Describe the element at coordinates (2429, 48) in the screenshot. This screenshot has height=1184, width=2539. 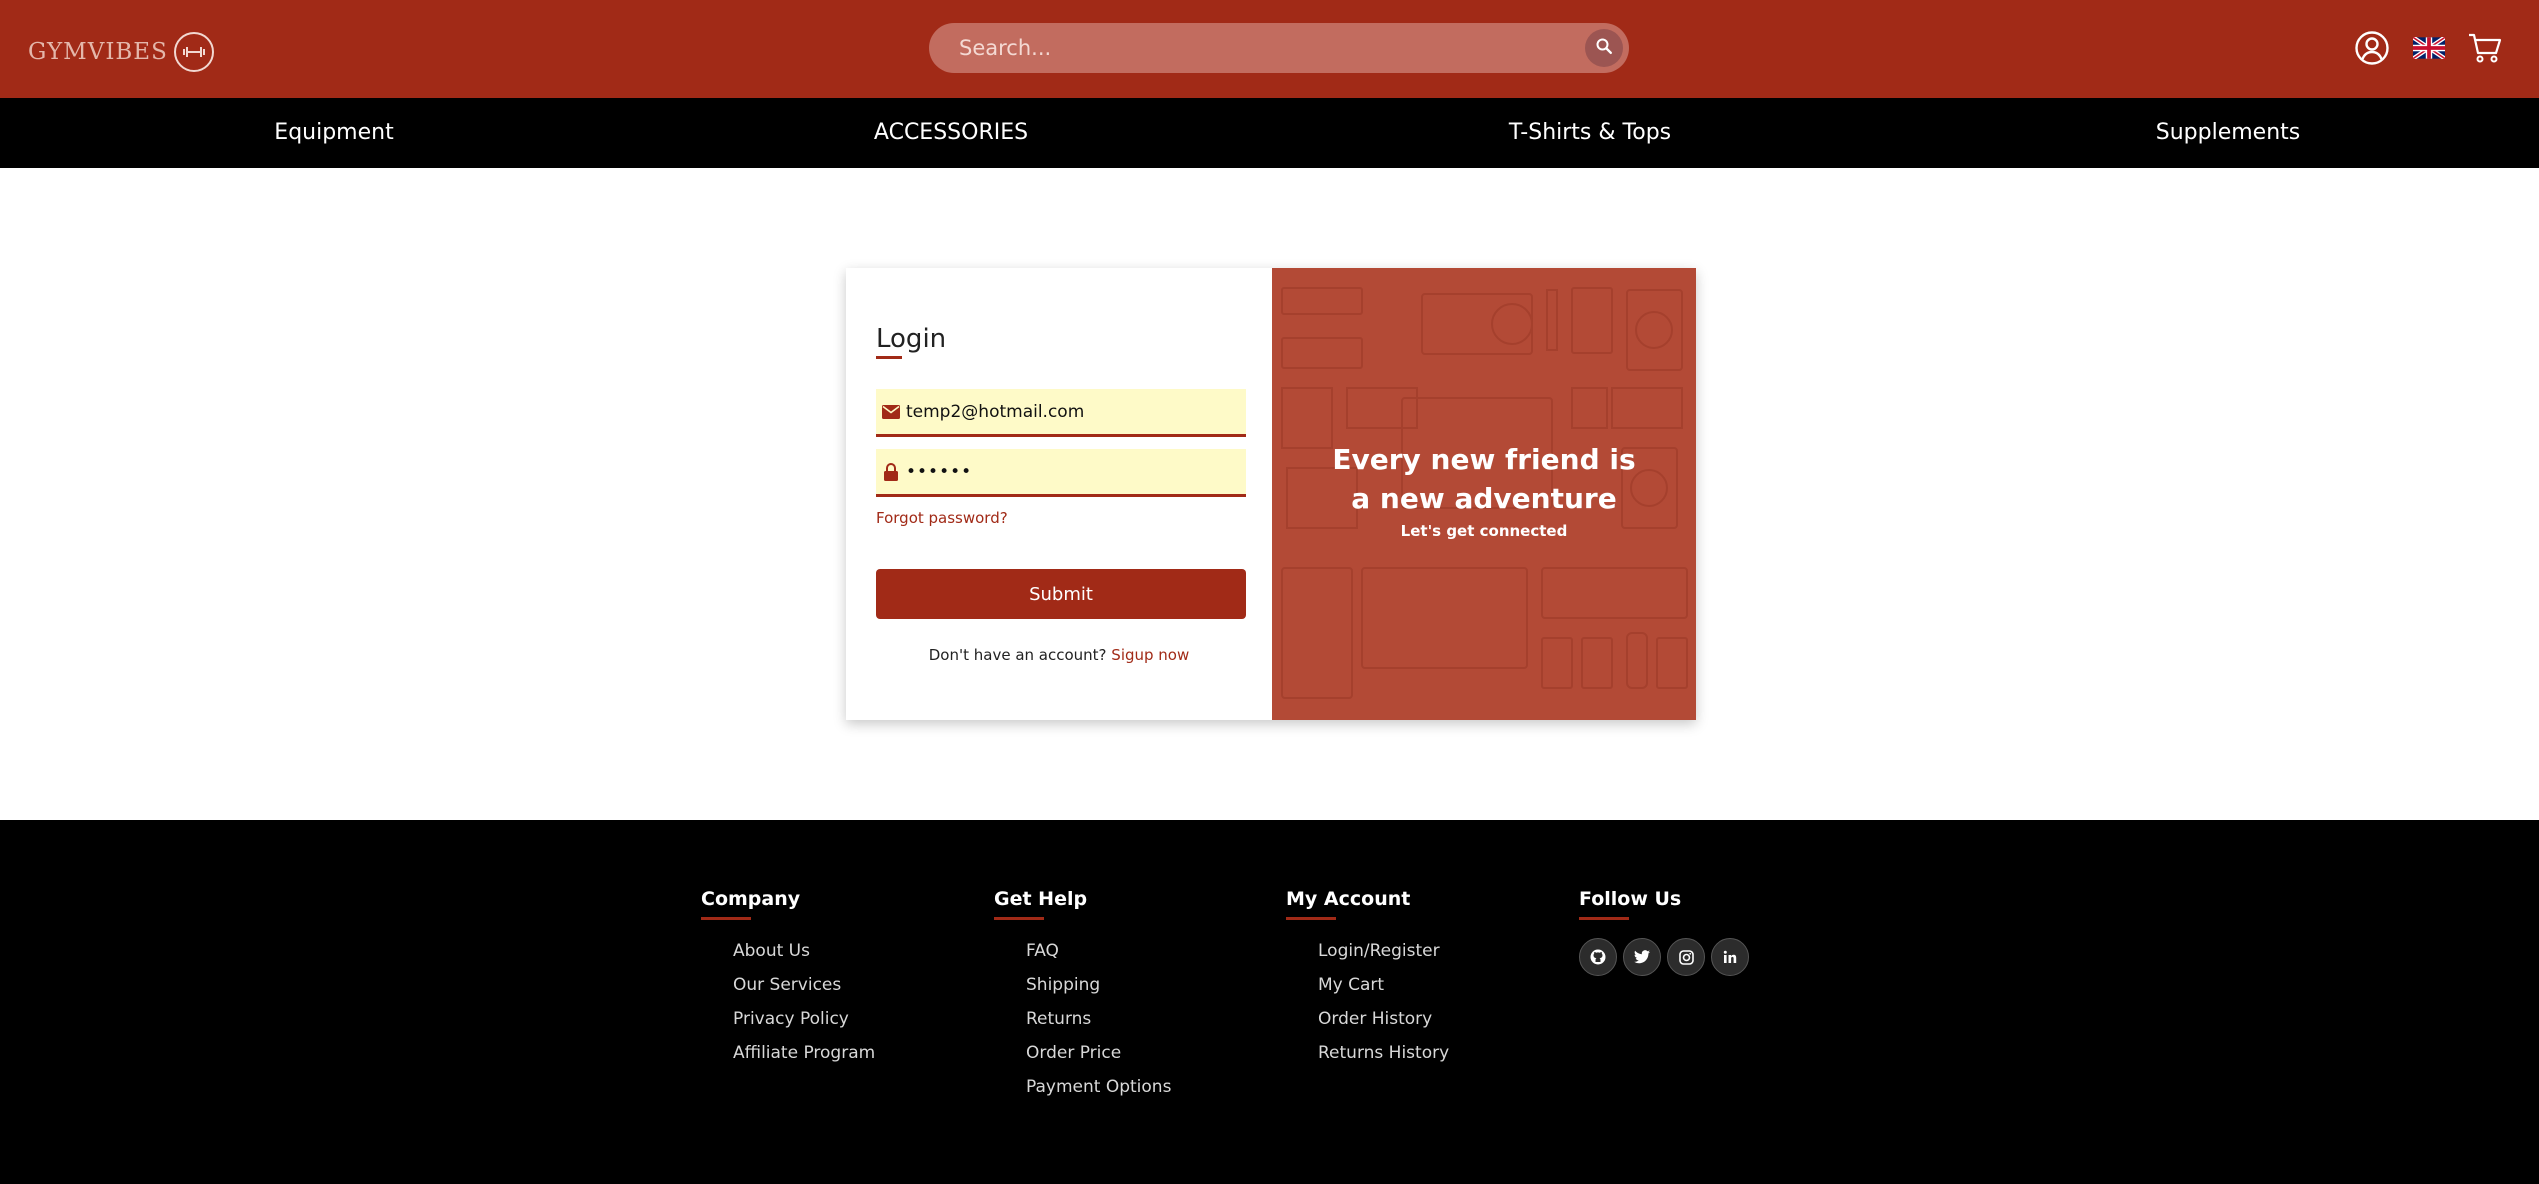
I see `uk-flag-icon` at that location.